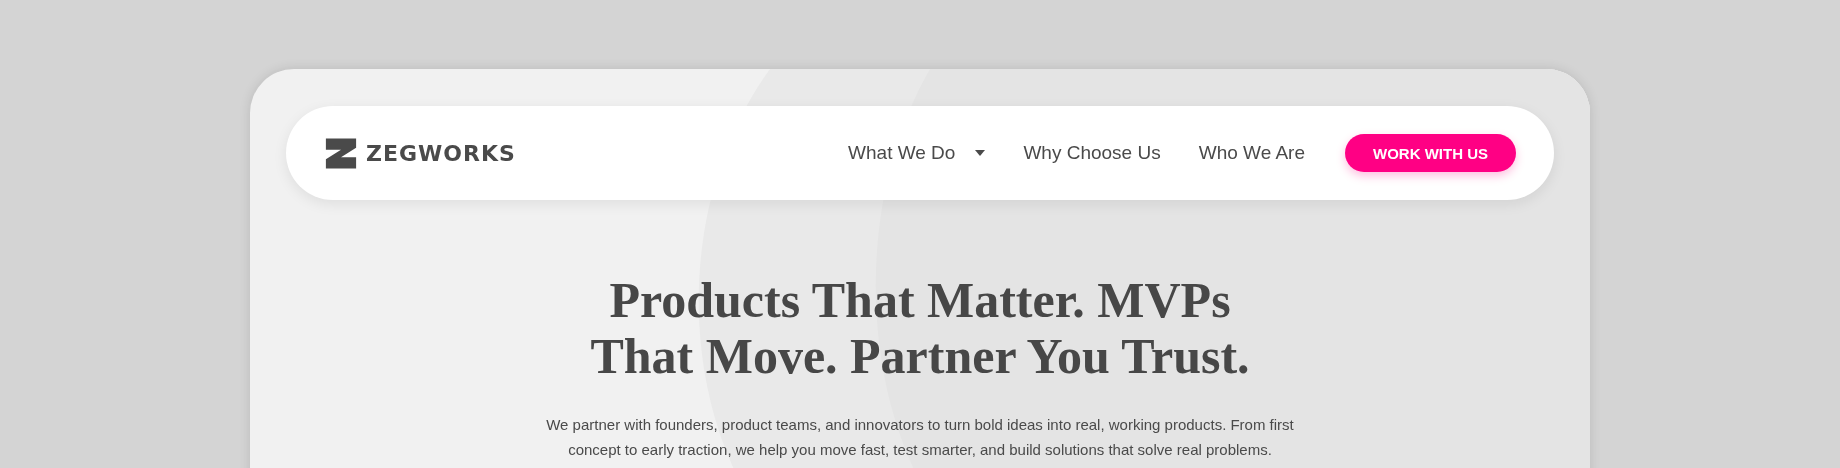 Image resolution: width=1840 pixels, height=468 pixels. Describe the element at coordinates (341, 153) in the screenshot. I see `logo-icon` at that location.